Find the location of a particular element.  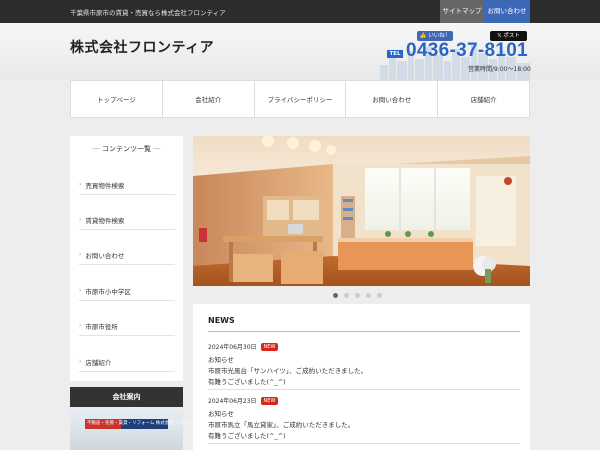

phone-number: 0436-37-8101 is located at coordinates (467, 51).